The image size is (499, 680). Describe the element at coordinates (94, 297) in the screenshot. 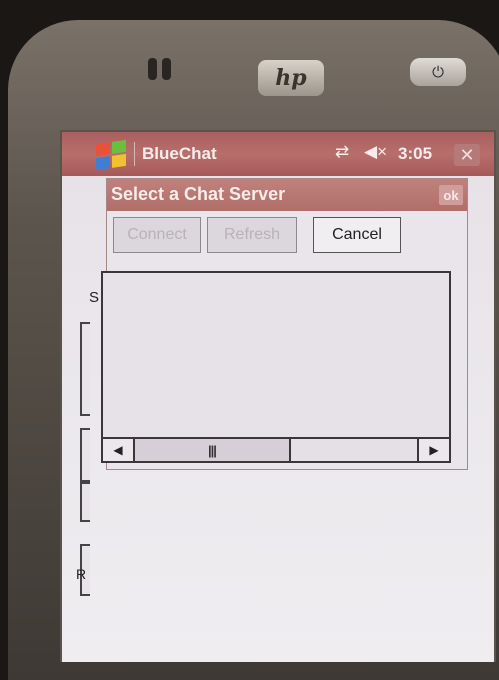

I see `background-label: S` at that location.